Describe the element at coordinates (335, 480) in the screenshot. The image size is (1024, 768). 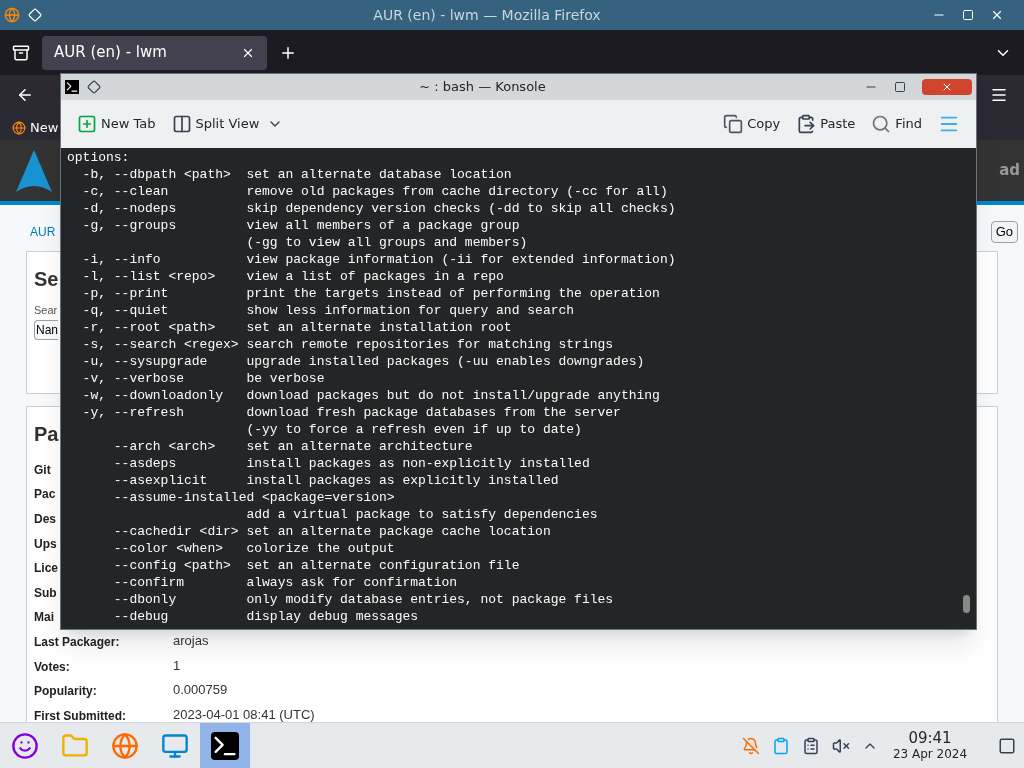
I see `terminal-line: --asexplicit install packages as explicitly installed` at that location.